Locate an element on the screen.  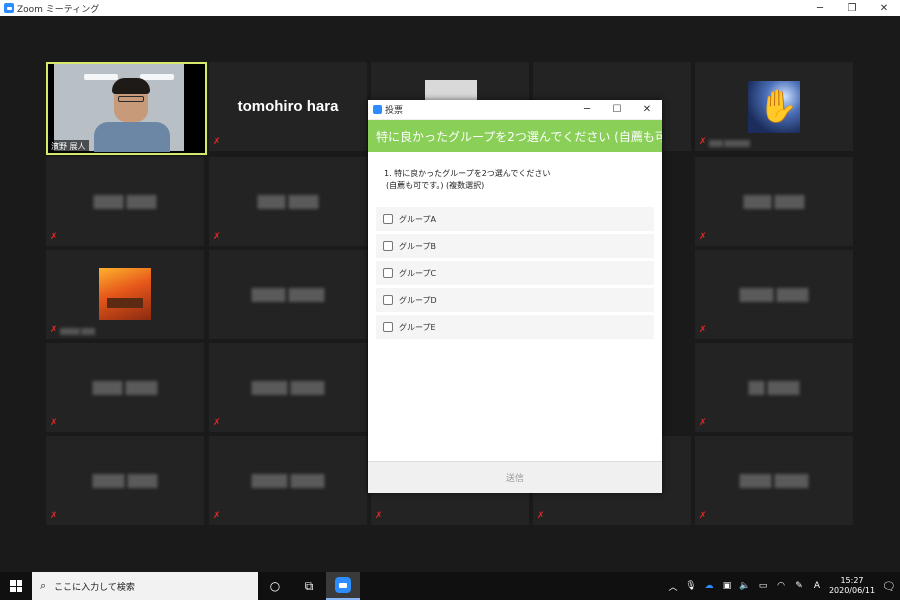
participant-name-label: 濱野 展人 is located at coordinates (68, 146).